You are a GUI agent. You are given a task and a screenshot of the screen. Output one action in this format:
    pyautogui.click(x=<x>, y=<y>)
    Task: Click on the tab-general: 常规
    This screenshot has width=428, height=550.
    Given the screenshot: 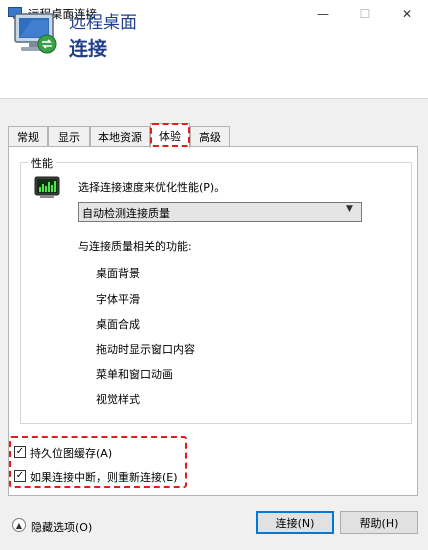 What is the action you would take?
    pyautogui.click(x=28, y=136)
    